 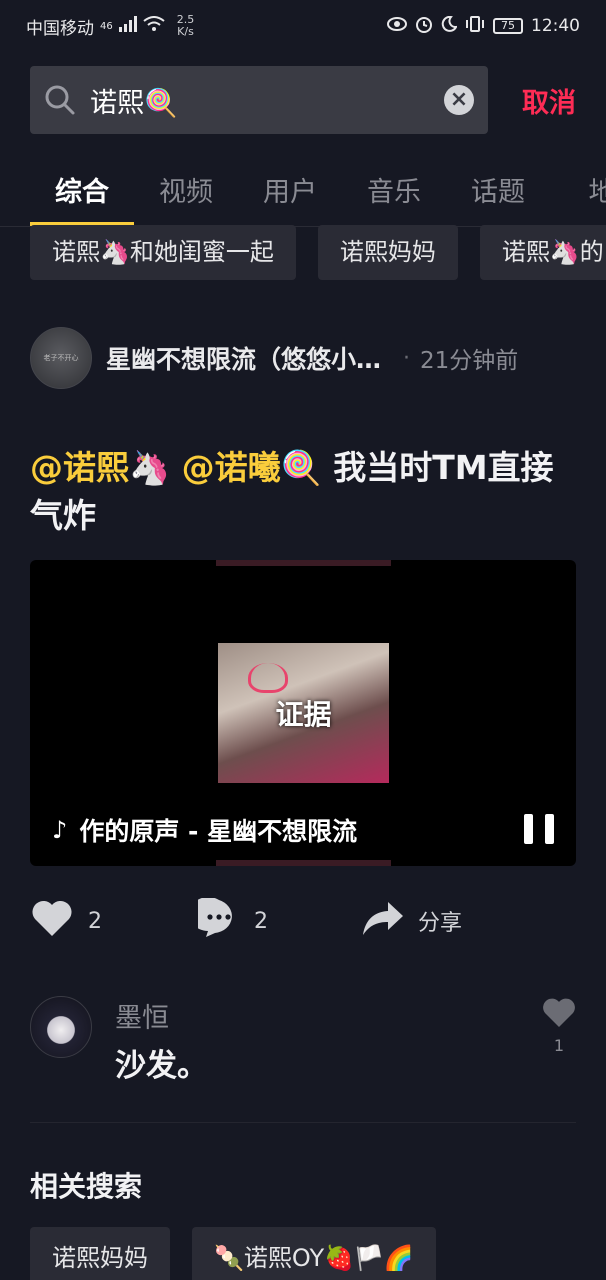 What do you see at coordinates (161, 1066) in the screenshot?
I see `comment-text: 沙发。` at bounding box center [161, 1066].